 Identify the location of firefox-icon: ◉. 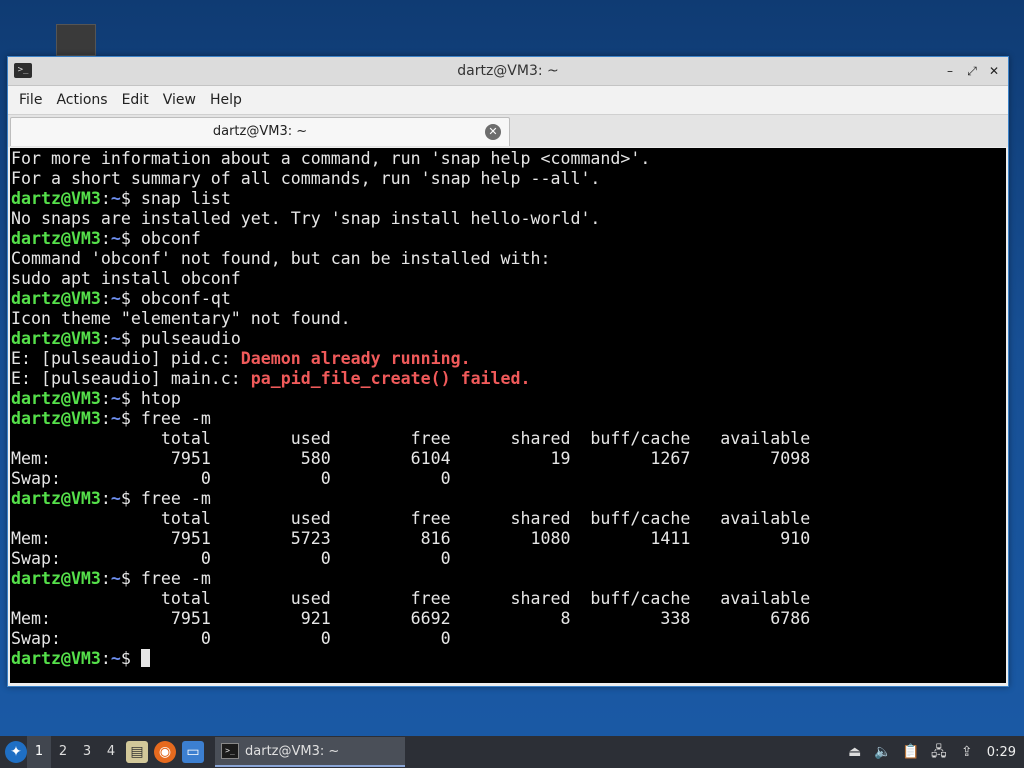
(165, 752).